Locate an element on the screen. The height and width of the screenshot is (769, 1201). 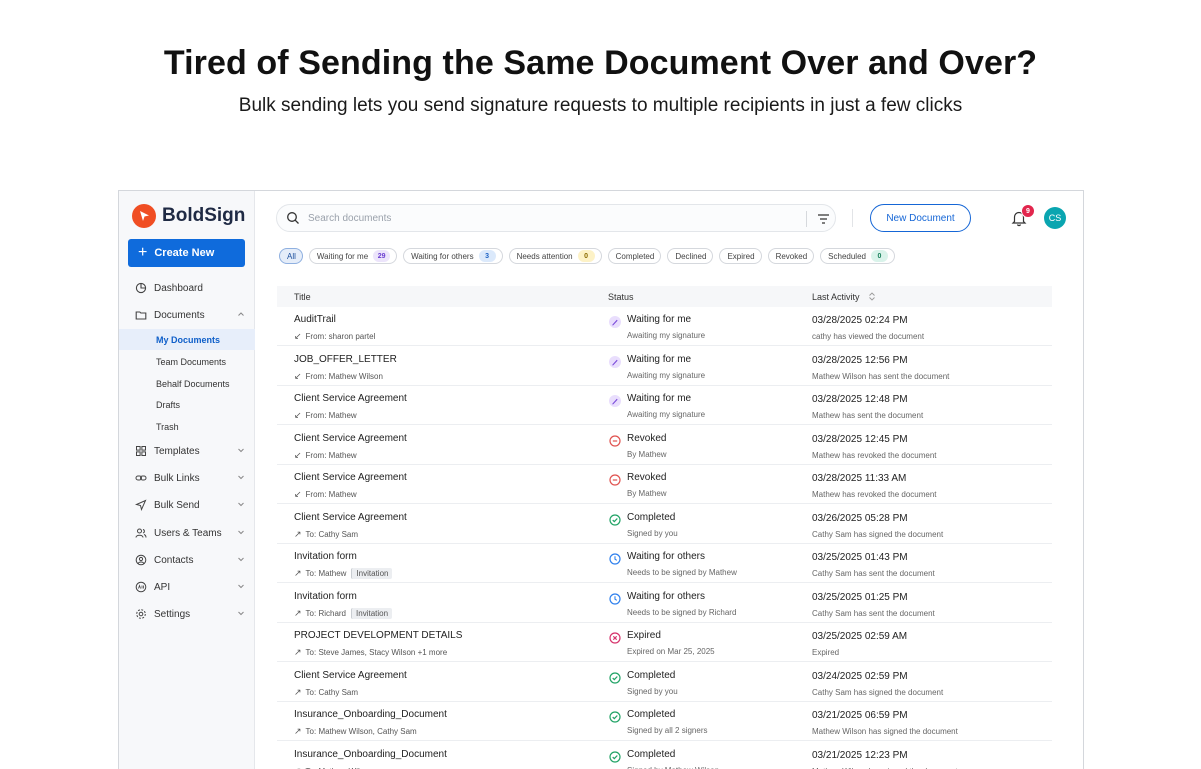
status-detail: Signed by Mathew Wilson is located at coordinates (673, 767).